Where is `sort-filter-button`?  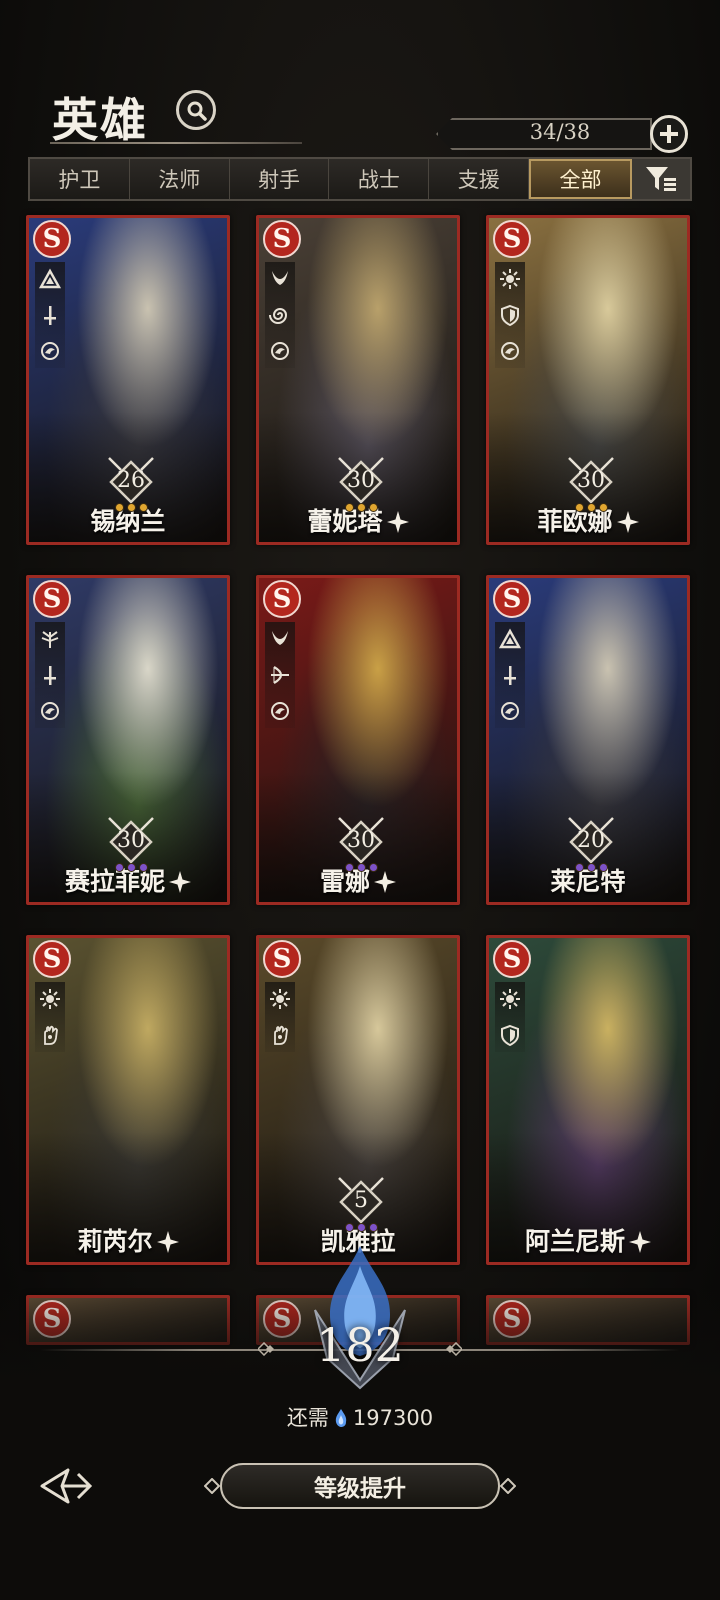 sort-filter-button is located at coordinates (660, 179).